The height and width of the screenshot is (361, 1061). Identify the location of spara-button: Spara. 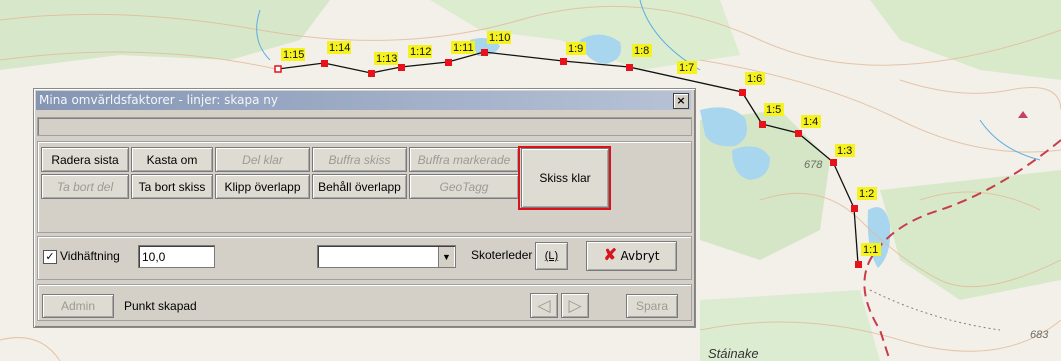
(652, 306).